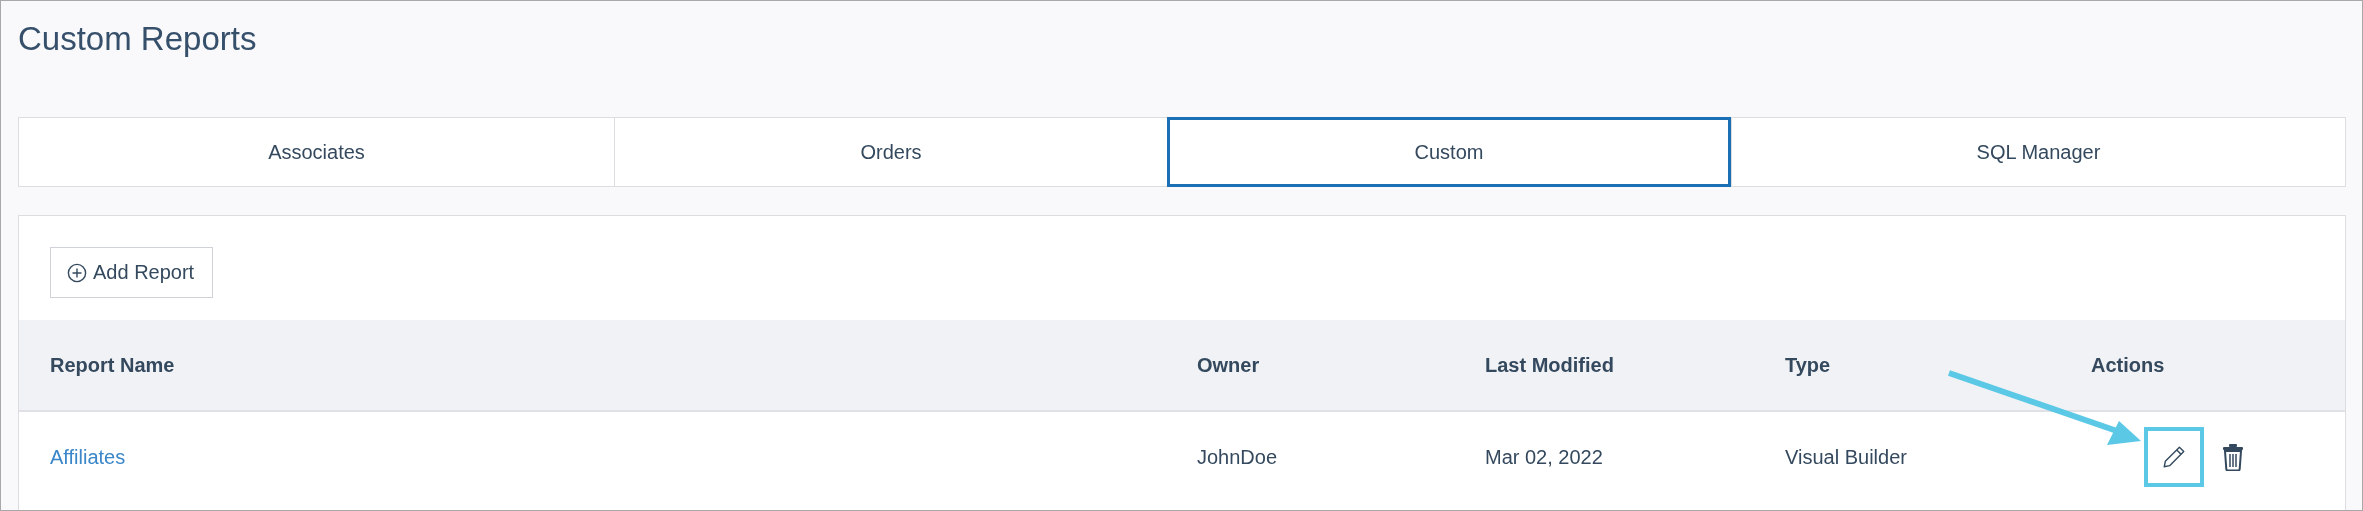 This screenshot has width=2363, height=511. Describe the element at coordinates (112, 365) in the screenshot. I see `column-header: Report Name` at that location.